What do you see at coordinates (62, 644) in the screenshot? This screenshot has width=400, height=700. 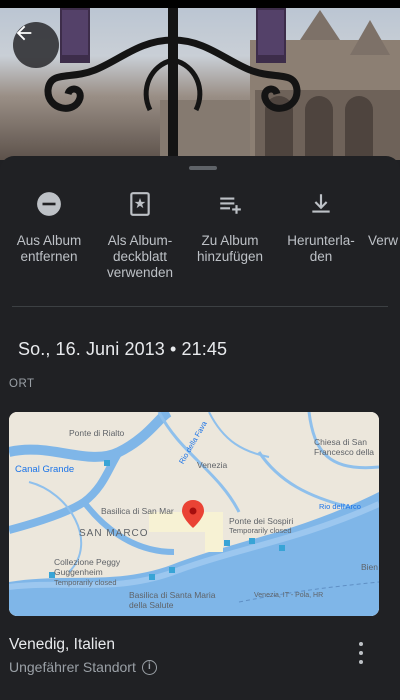 I see `location-title: Venedig, Italien` at bounding box center [62, 644].